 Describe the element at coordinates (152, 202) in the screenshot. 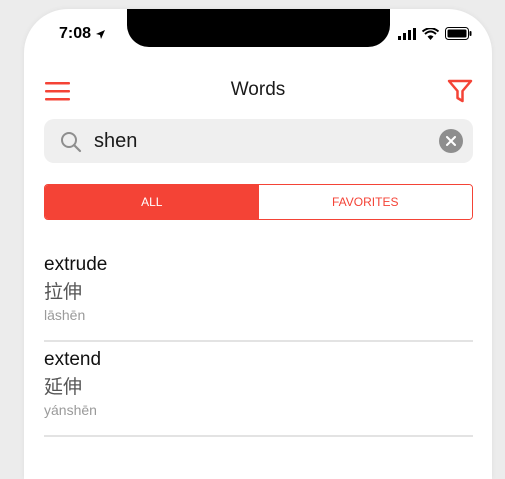

I see `tab-all: ALL` at that location.